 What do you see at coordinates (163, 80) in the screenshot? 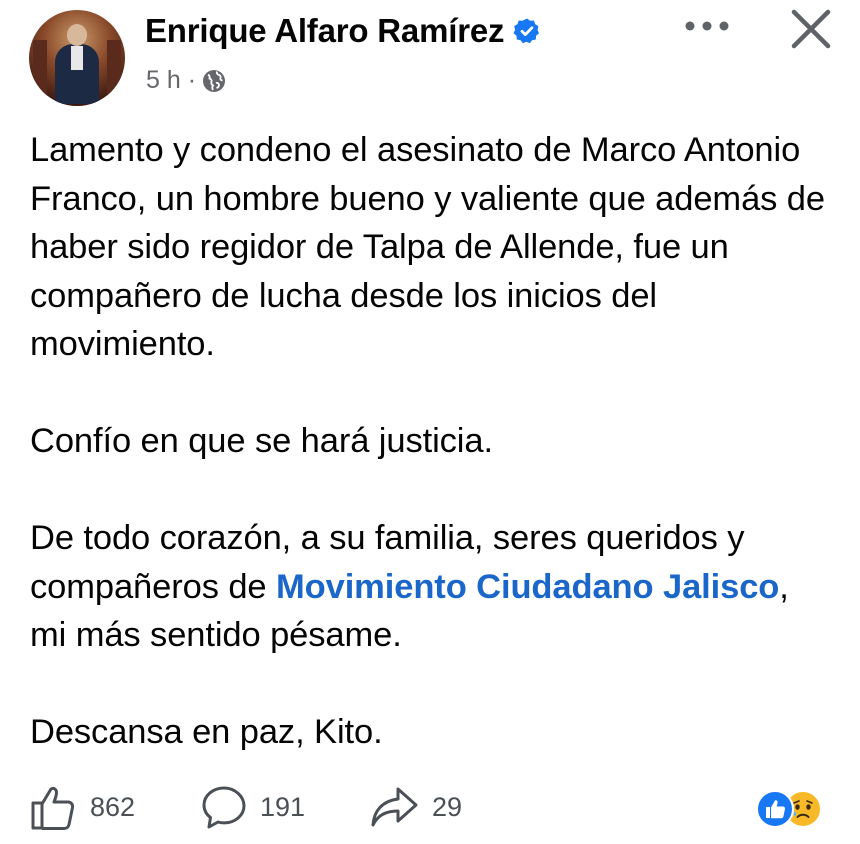
I see `post-time: 5 h` at bounding box center [163, 80].